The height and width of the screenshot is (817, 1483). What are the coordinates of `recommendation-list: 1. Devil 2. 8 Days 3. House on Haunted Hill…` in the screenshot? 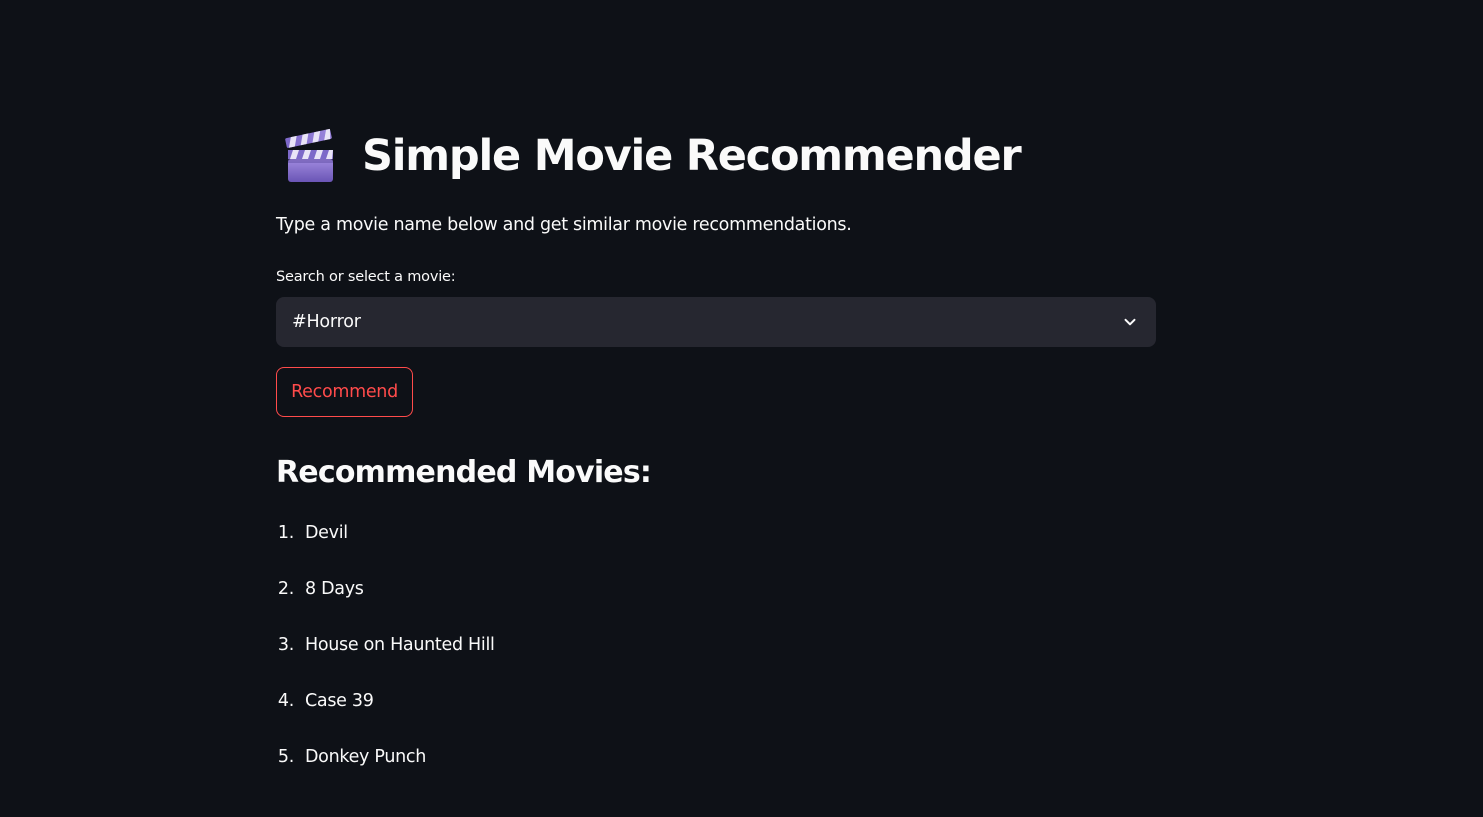 It's located at (385, 654).